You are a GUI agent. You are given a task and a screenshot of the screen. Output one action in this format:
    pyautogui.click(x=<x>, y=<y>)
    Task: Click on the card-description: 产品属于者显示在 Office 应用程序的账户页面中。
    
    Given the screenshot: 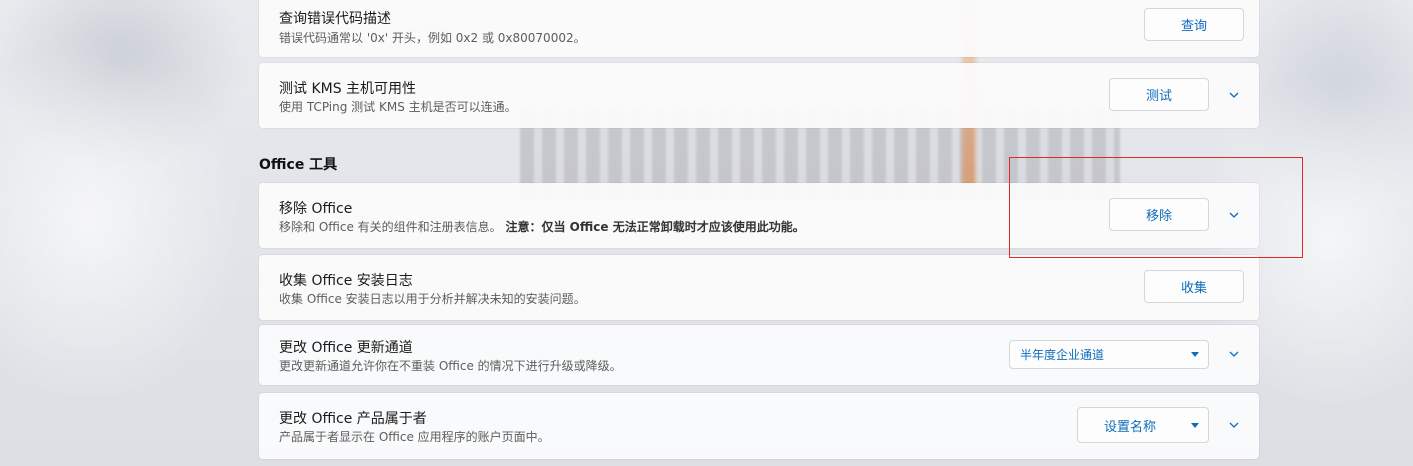 What is the action you would take?
    pyautogui.click(x=414, y=437)
    